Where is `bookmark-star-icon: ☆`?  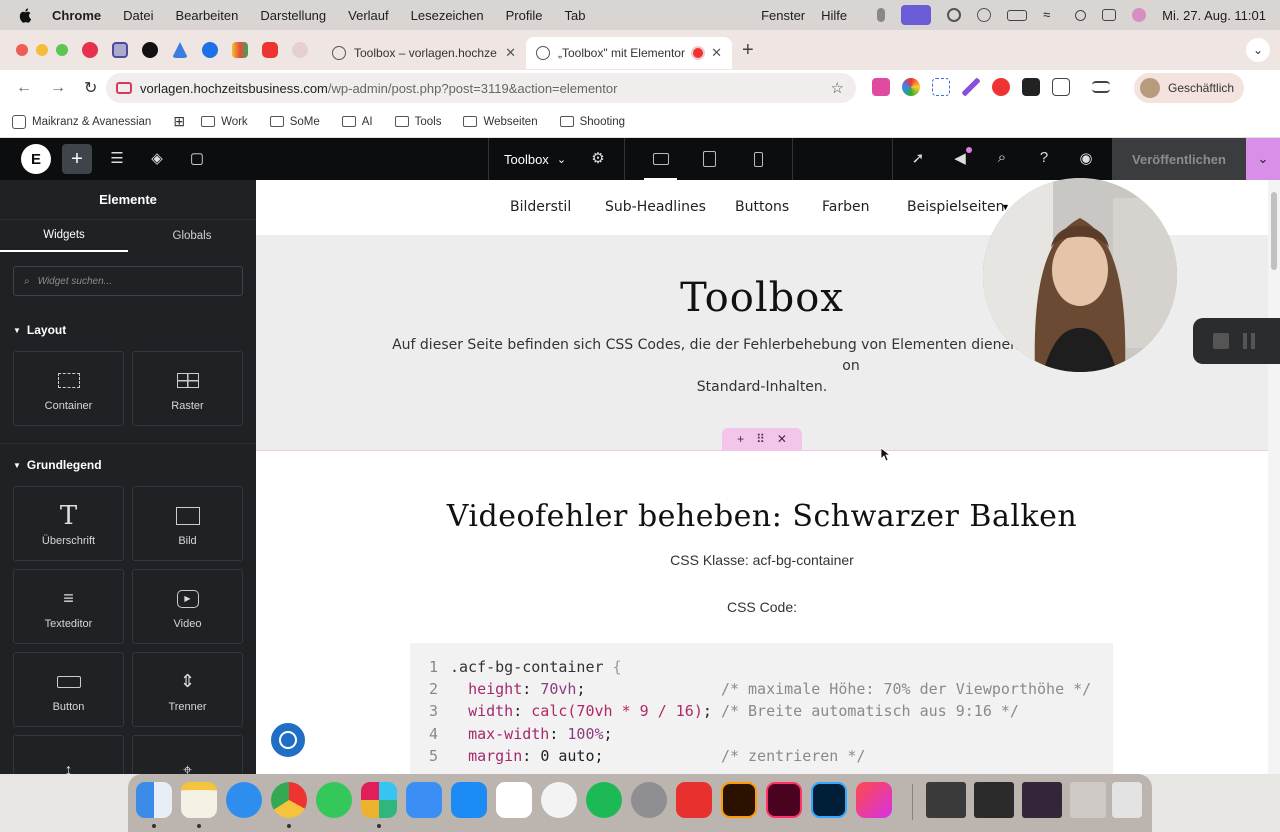
bookmark-star-icon: ☆ is located at coordinates (837, 88).